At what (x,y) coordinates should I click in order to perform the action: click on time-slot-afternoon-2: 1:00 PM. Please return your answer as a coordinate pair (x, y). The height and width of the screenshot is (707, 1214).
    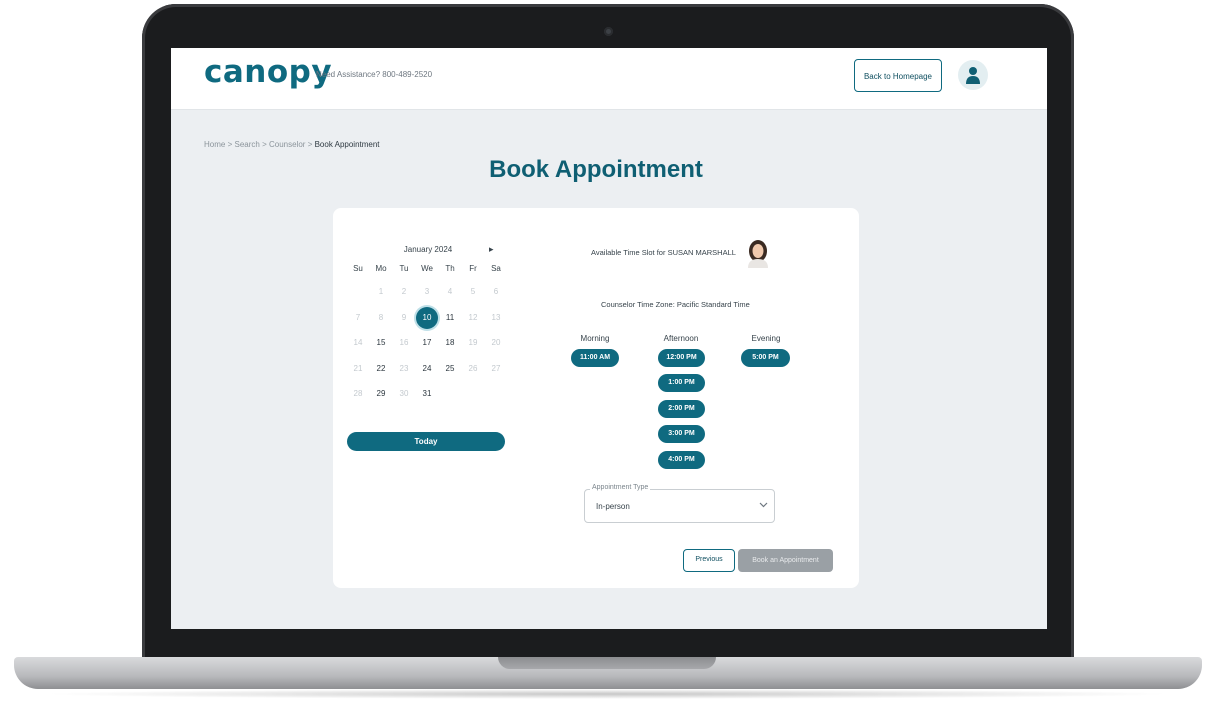
    Looking at the image, I should click on (681, 383).